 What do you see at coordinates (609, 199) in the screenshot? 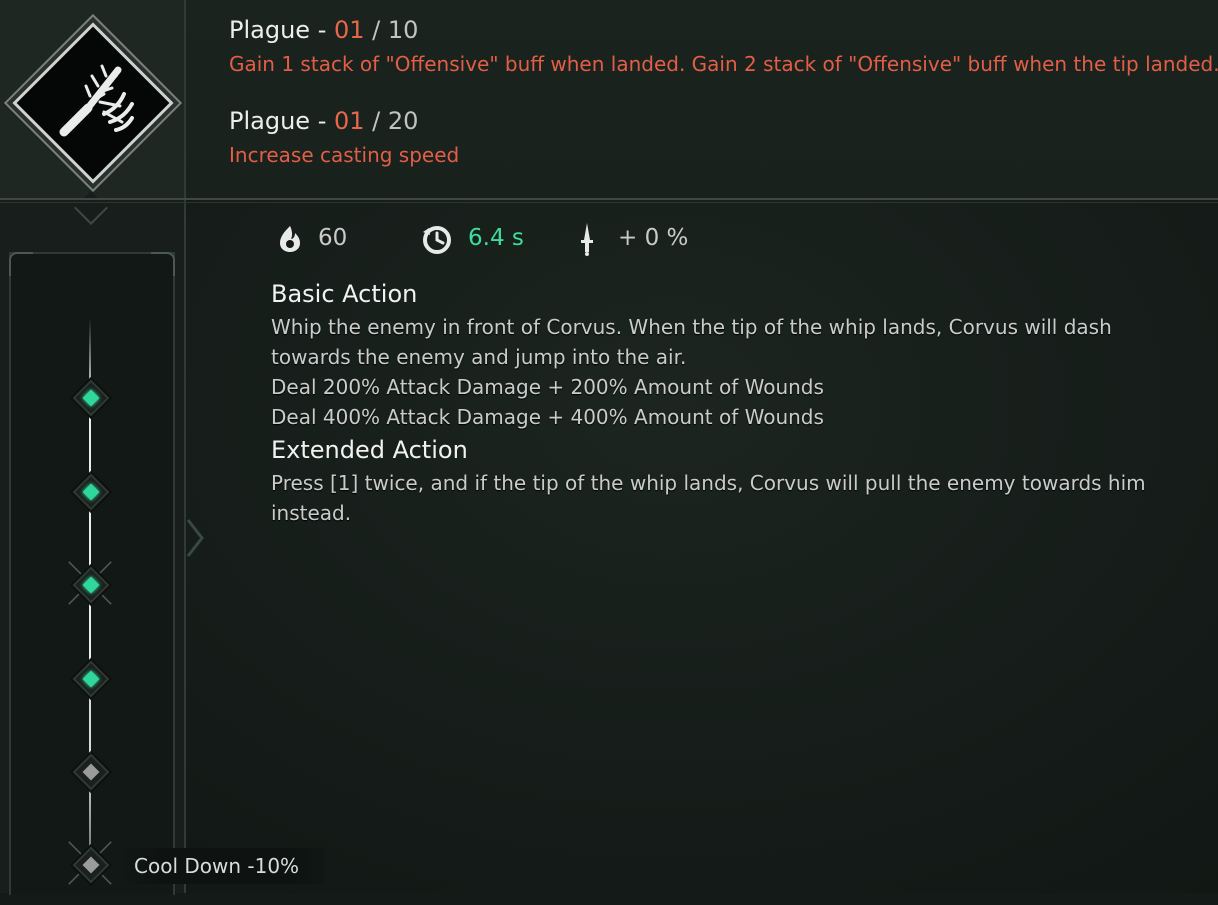
I see `header-divider` at bounding box center [609, 199].